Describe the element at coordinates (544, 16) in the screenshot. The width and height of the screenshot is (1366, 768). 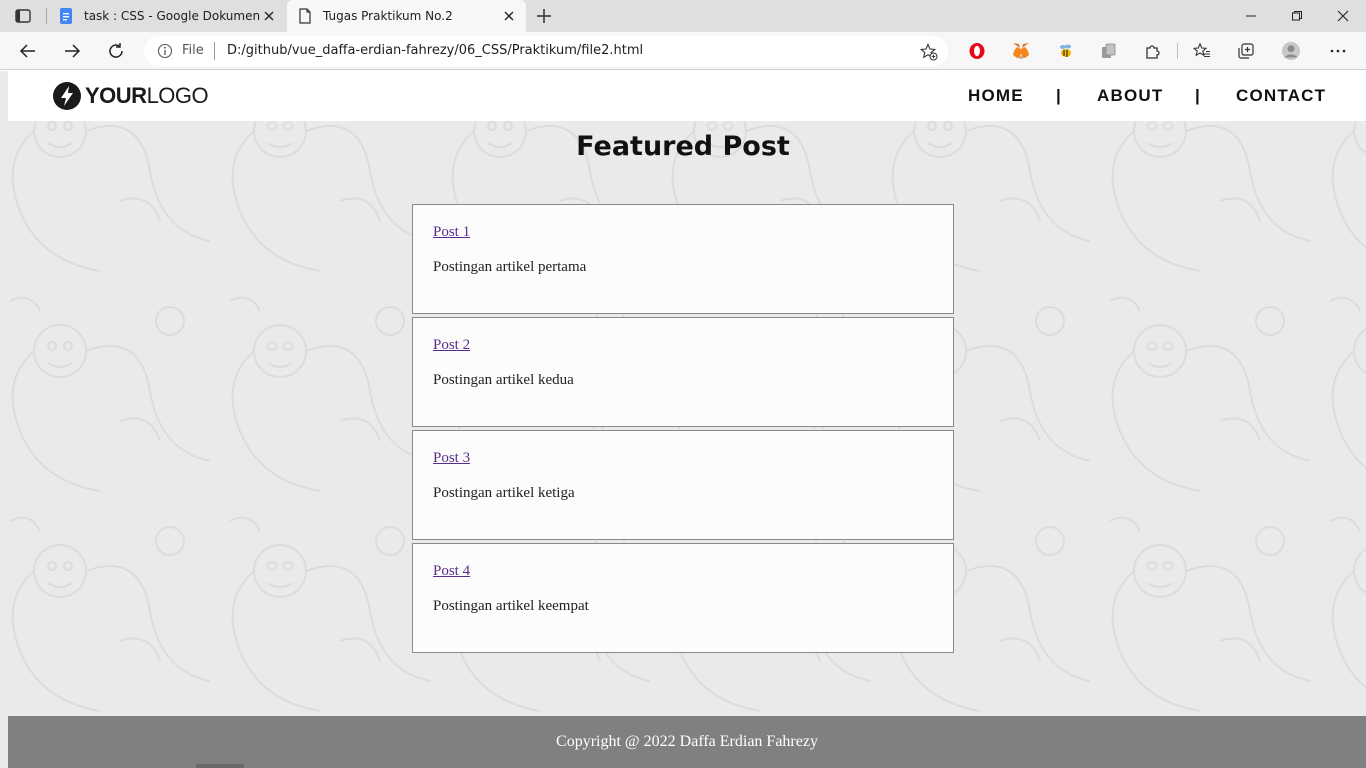
I see `new-tab-icon` at that location.